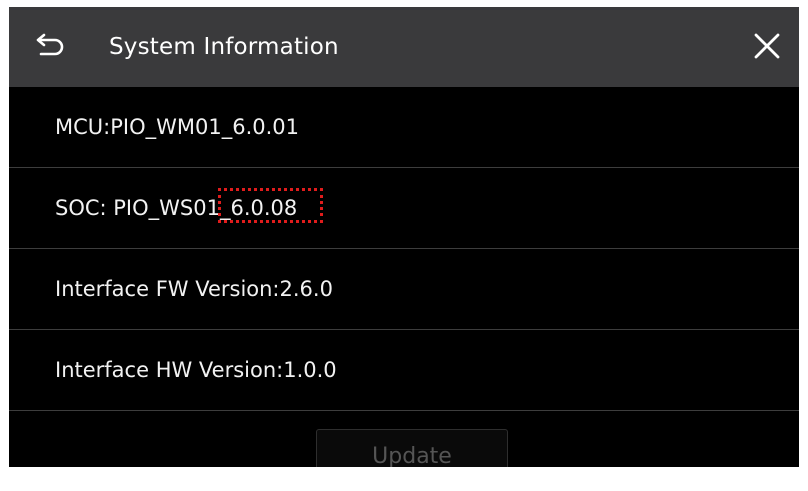 The image size is (808, 491). Describe the element at coordinates (169, 370) in the screenshot. I see `interface-hw-label: Interface HW Version:` at that location.